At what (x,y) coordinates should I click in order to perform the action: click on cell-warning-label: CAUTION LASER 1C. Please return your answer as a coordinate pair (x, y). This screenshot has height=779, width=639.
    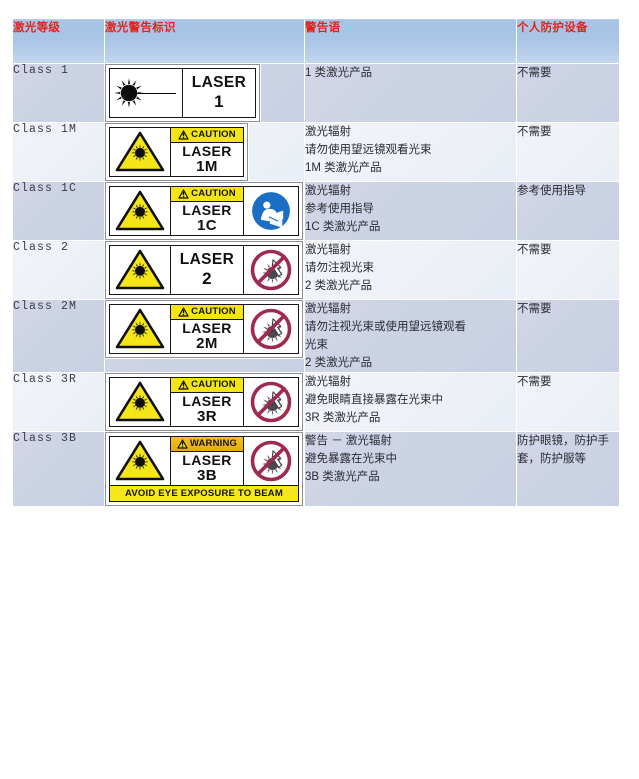
    Looking at the image, I should click on (204, 211).